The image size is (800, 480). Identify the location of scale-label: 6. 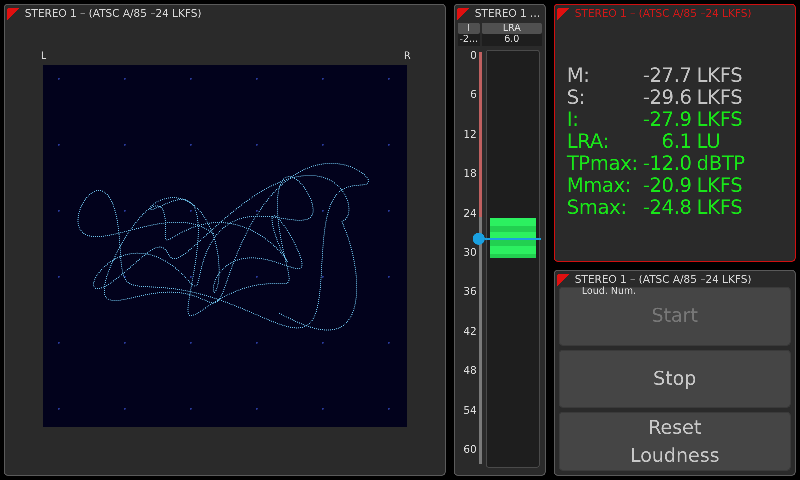
(473, 95).